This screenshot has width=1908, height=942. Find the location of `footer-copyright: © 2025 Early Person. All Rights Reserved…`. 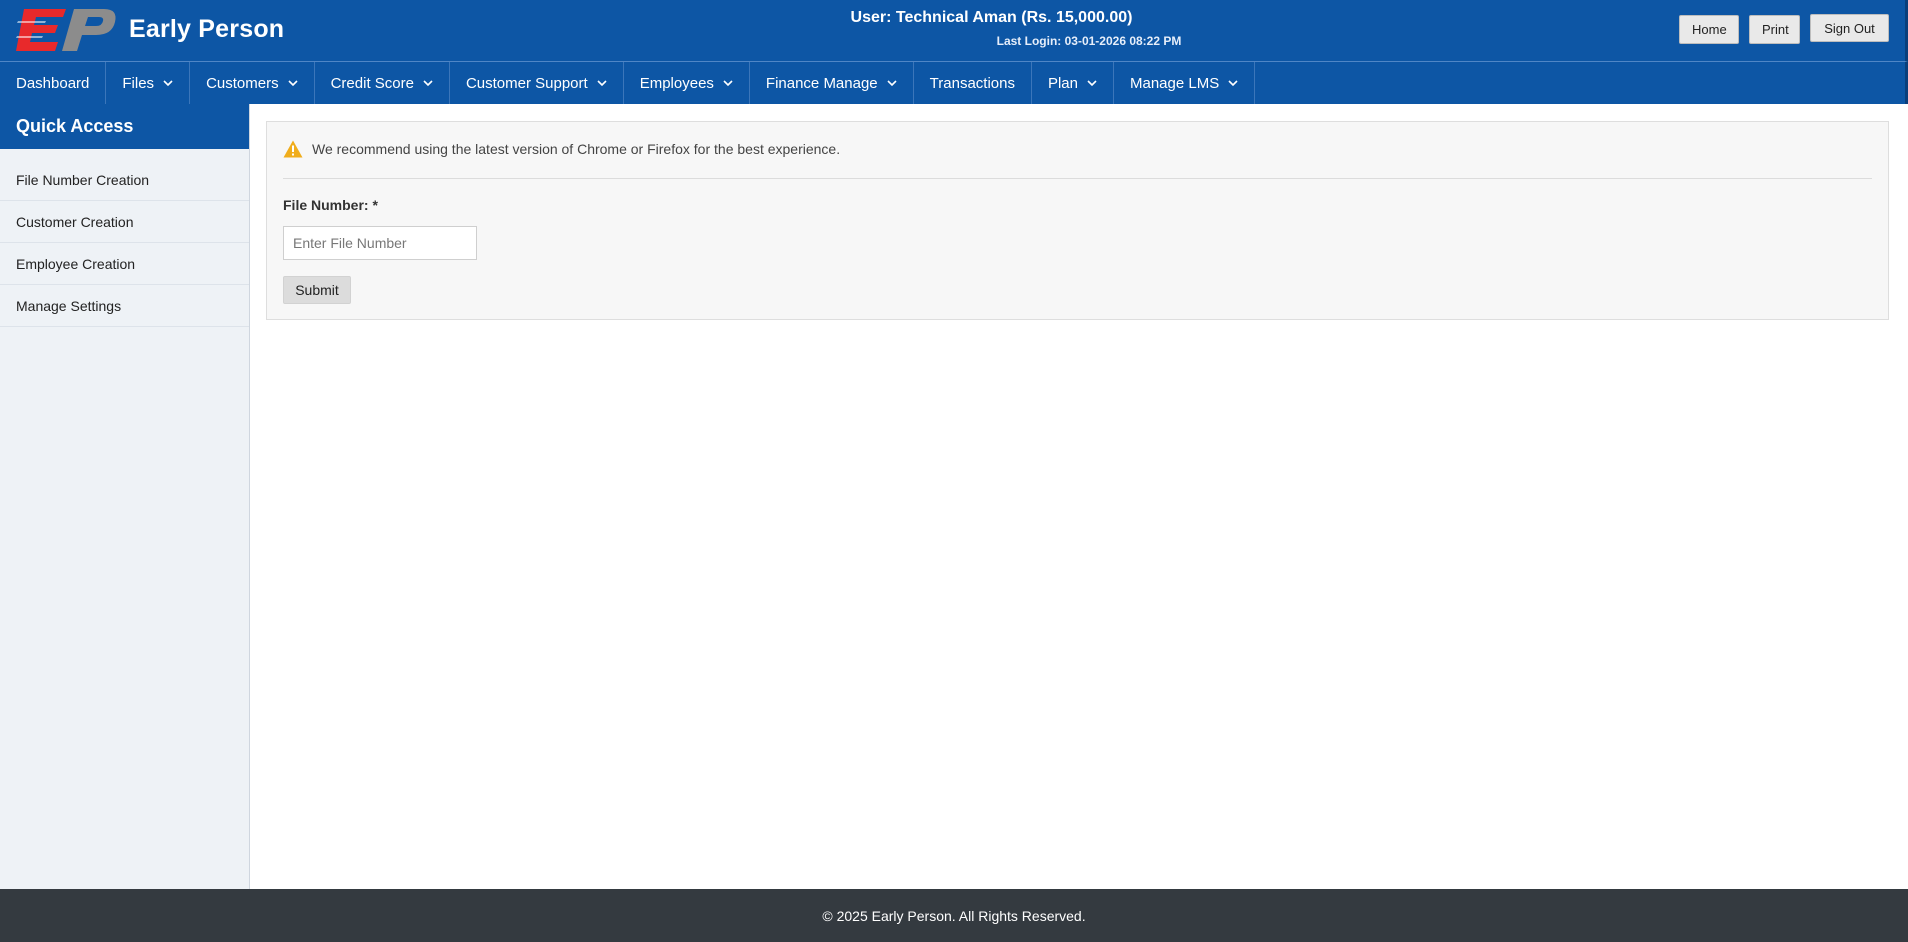

footer-copyright: © 2025 Early Person. All Rights Reserved… is located at coordinates (954, 915).